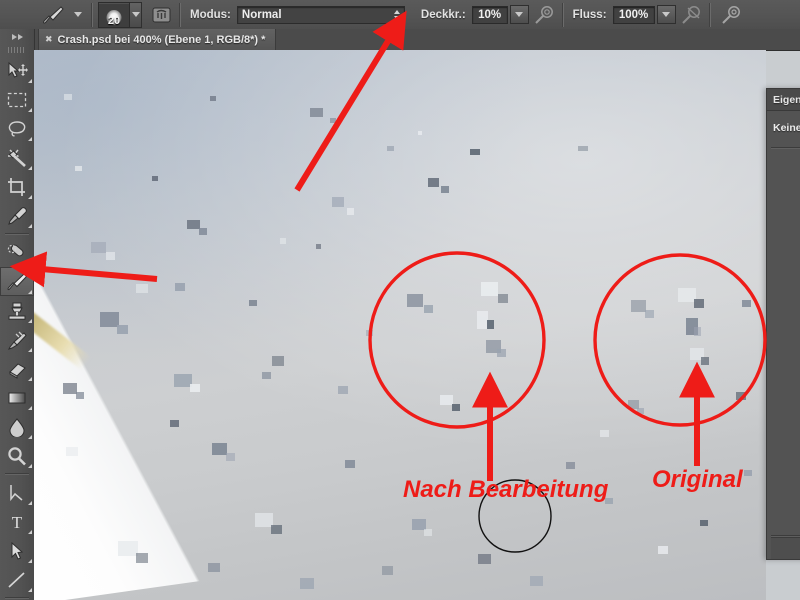 This screenshot has width=800, height=600. I want to click on brush-preset-caret, so click(78, 14).